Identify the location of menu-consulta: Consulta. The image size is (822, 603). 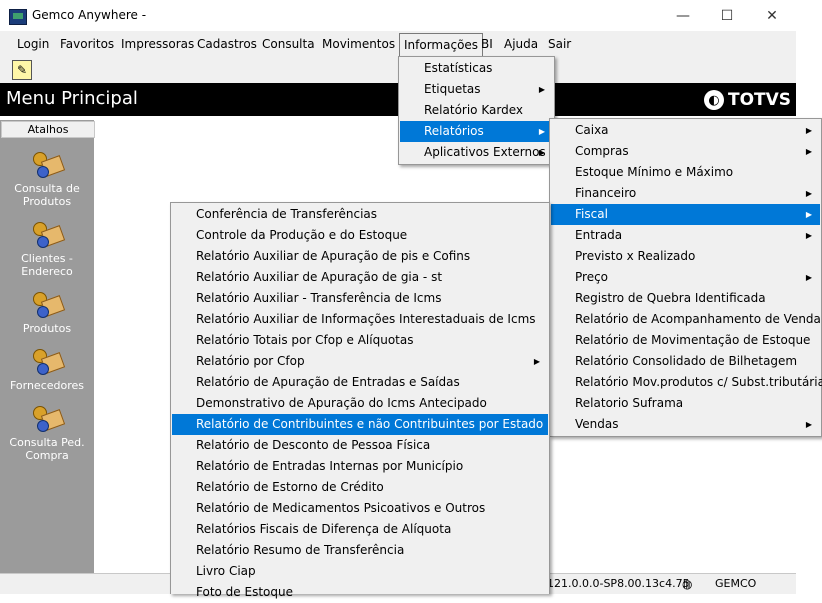
(288, 44).